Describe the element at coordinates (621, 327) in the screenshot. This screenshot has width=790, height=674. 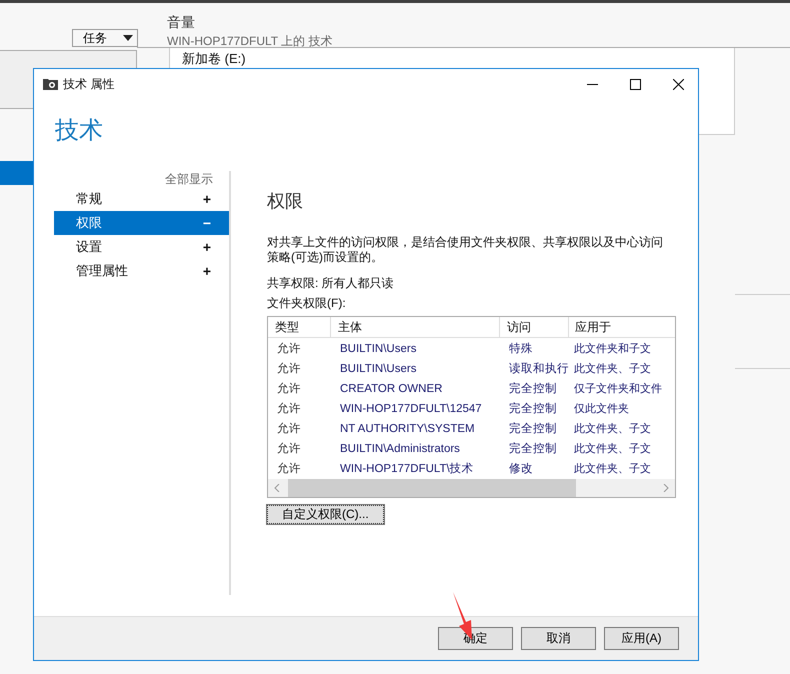
I see `column-header: 应用于` at that location.